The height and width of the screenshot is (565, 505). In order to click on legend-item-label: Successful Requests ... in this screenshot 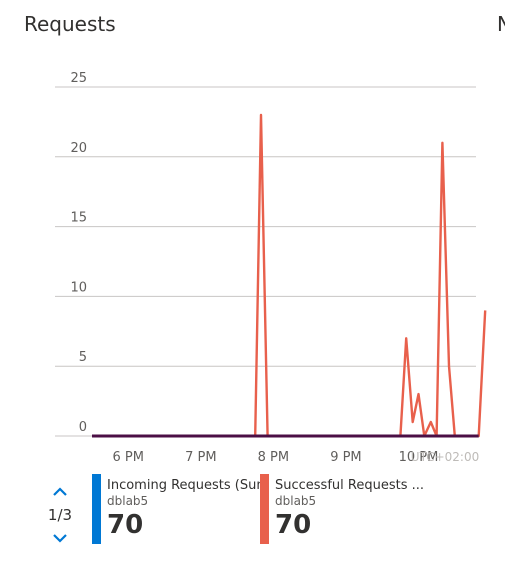, I will do `click(349, 485)`.